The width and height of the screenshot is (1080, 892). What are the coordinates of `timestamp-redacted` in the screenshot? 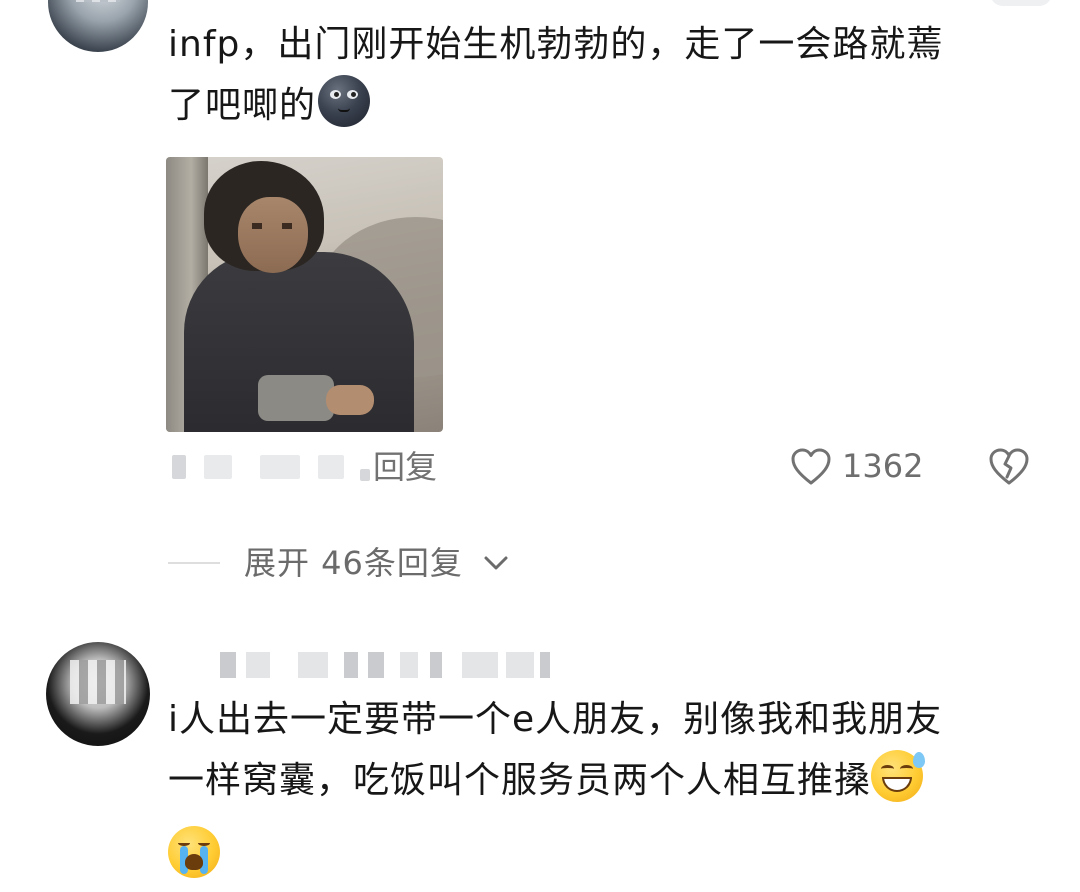 It's located at (179, 467).